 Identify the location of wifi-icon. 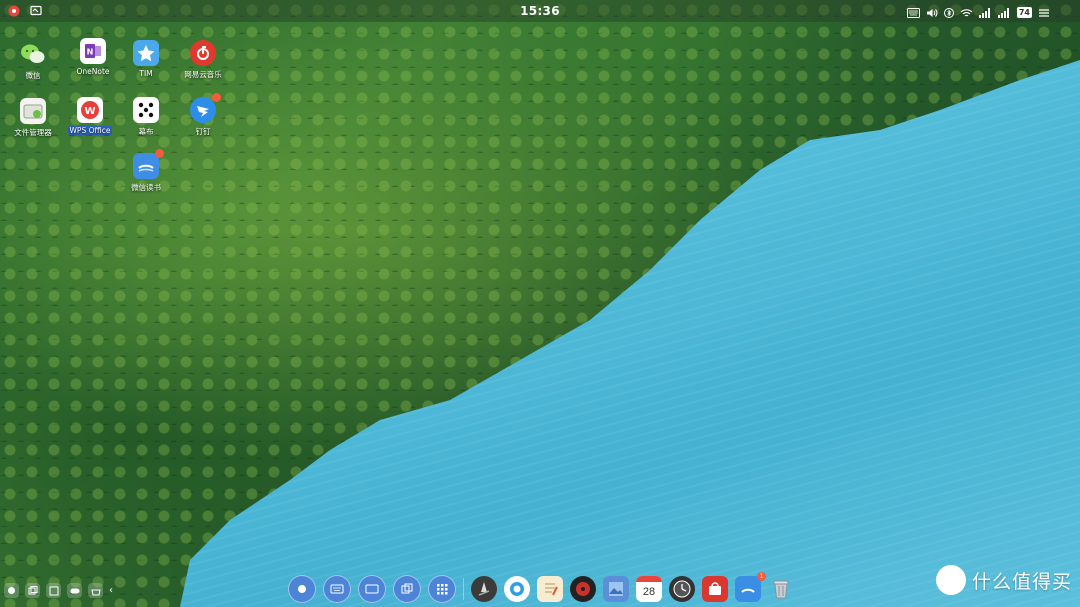
(966, 12).